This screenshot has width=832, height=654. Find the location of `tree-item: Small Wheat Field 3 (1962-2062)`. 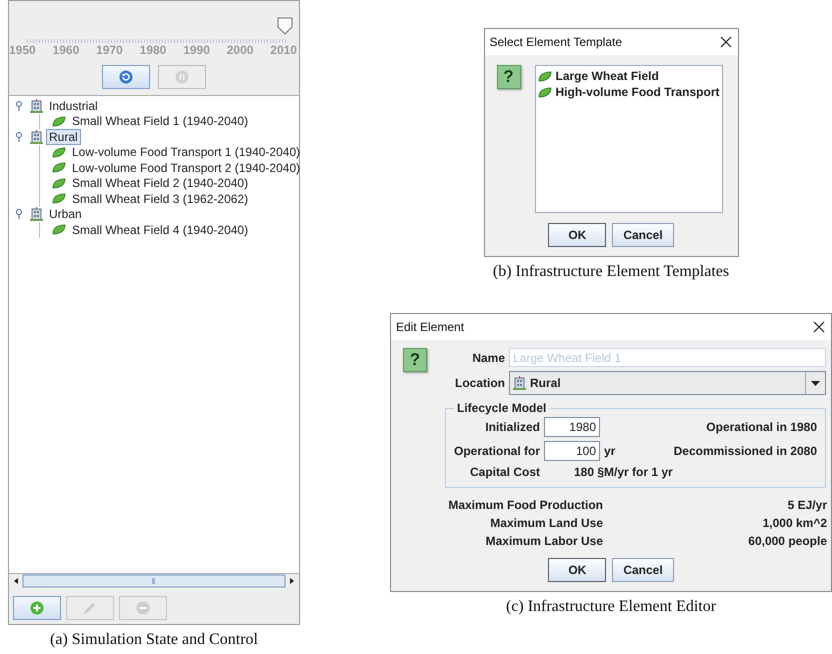

tree-item: Small Wheat Field 3 (1962-2062) is located at coordinates (160, 198).